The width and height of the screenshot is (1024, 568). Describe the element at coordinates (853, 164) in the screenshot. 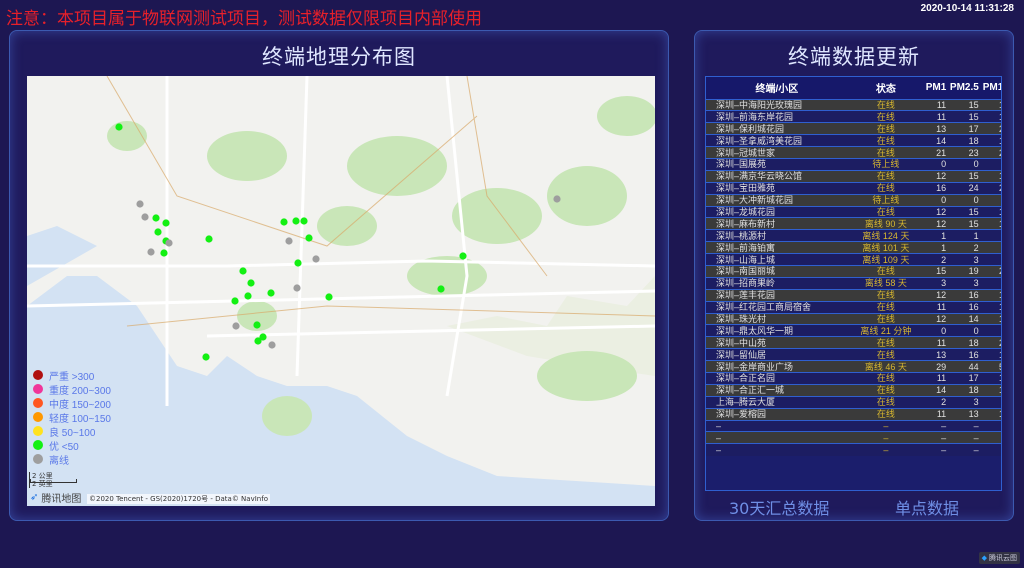

I see `table-row: 深圳–国展苑待上线000` at that location.